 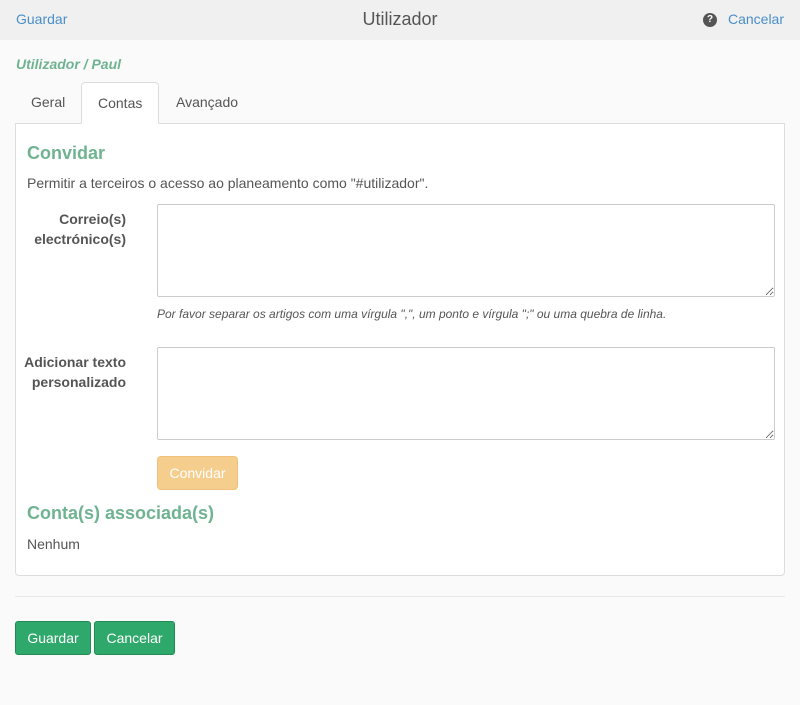 I want to click on tab-contas: Contas, so click(x=120, y=103).